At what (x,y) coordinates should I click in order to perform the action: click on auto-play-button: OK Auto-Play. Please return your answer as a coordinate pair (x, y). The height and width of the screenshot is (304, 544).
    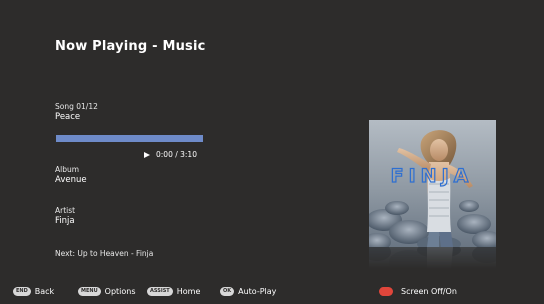
    Looking at the image, I should click on (248, 291).